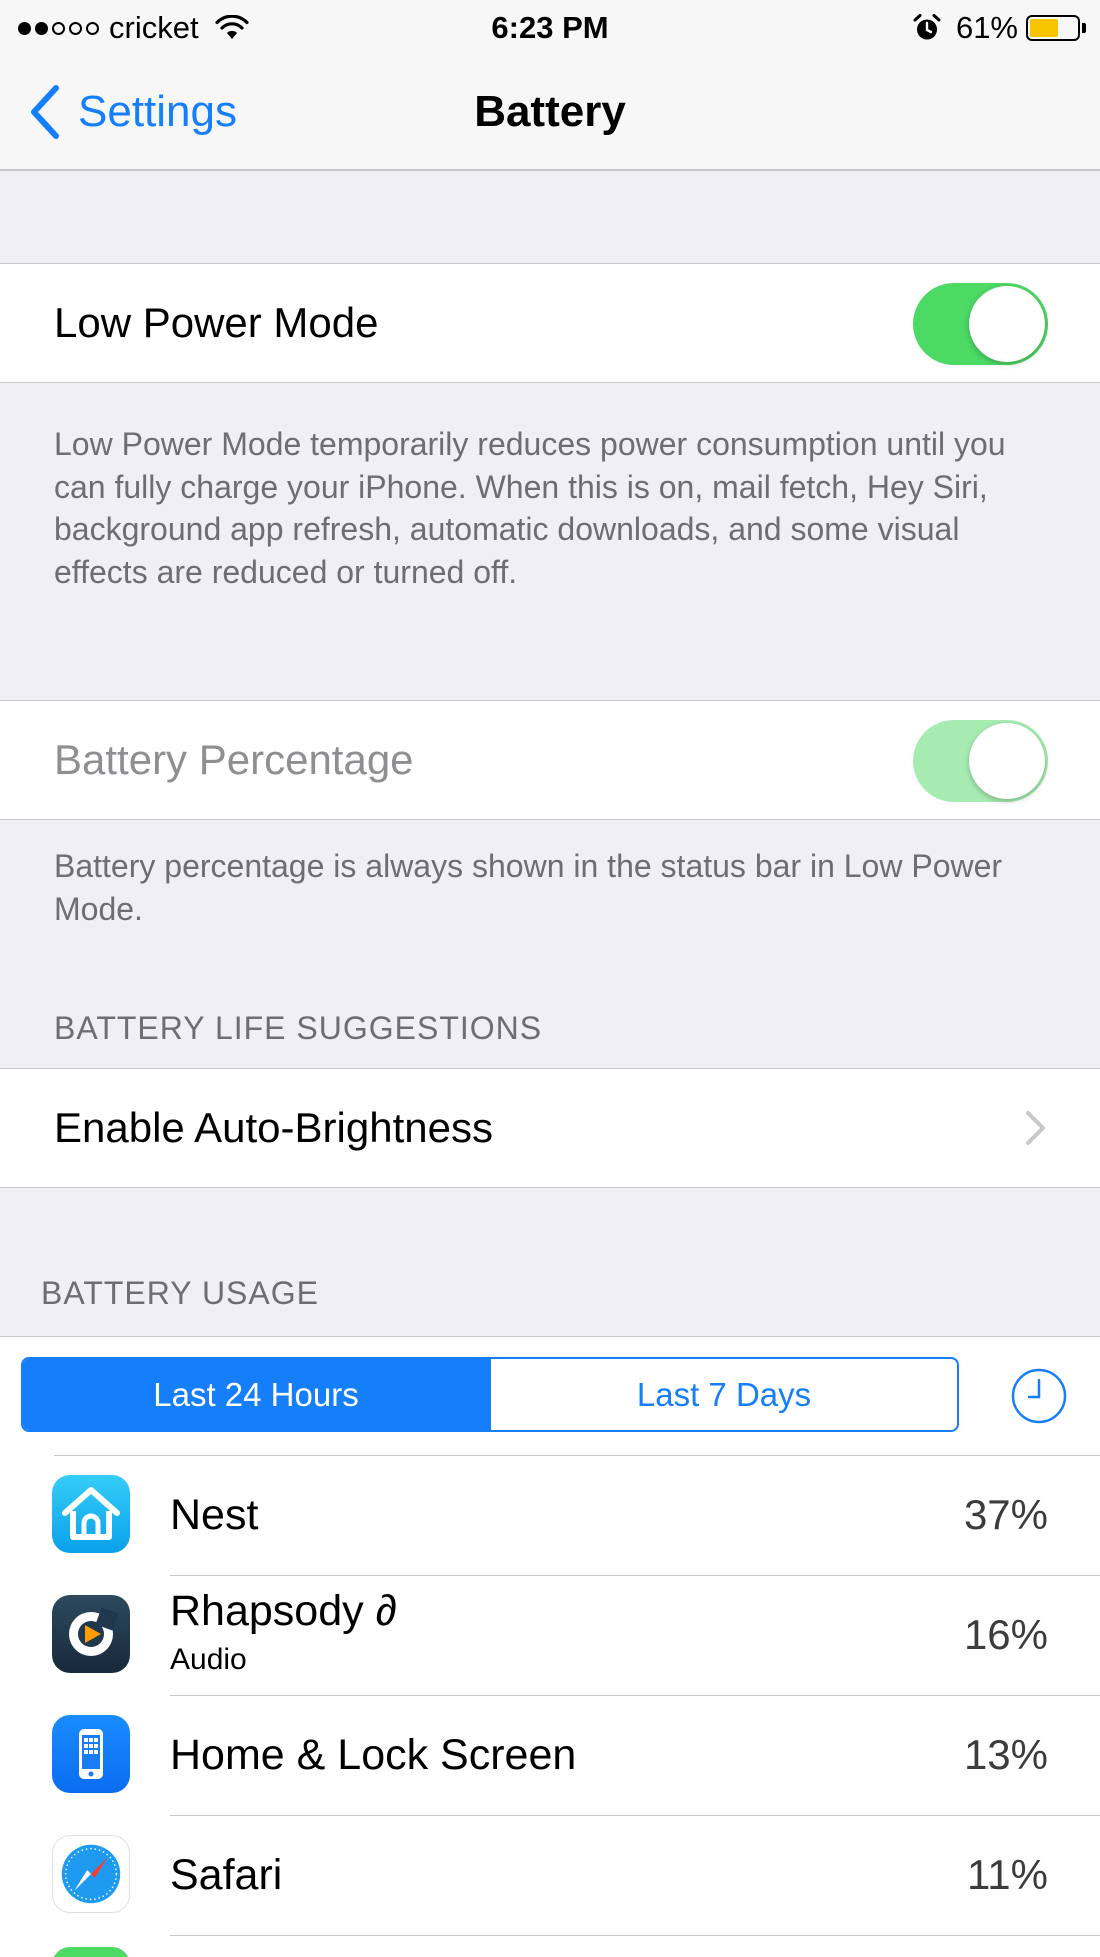 The height and width of the screenshot is (1957, 1100). Describe the element at coordinates (234, 759) in the screenshot. I see `battery-percentage-label: Battery Percentage` at that location.